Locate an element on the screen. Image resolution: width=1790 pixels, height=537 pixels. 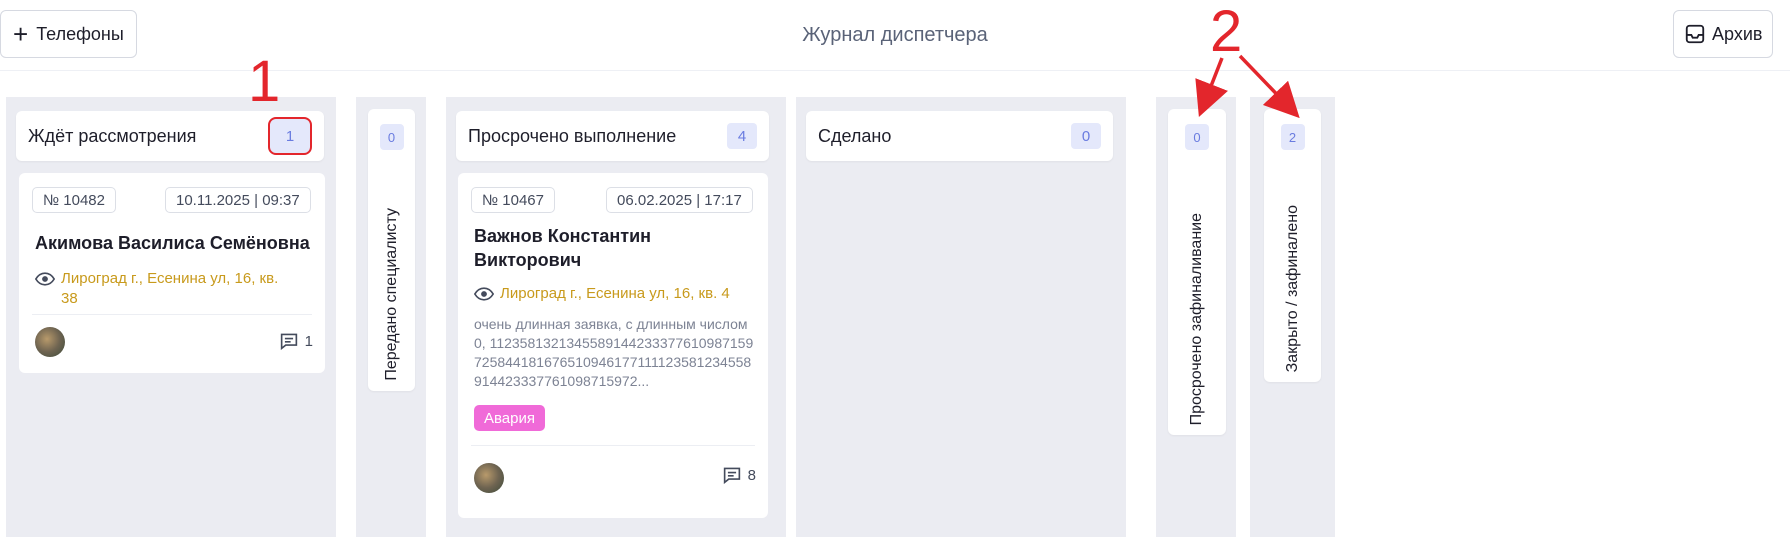
column-title: Ждёт рассмотрения is located at coordinates (112, 135).